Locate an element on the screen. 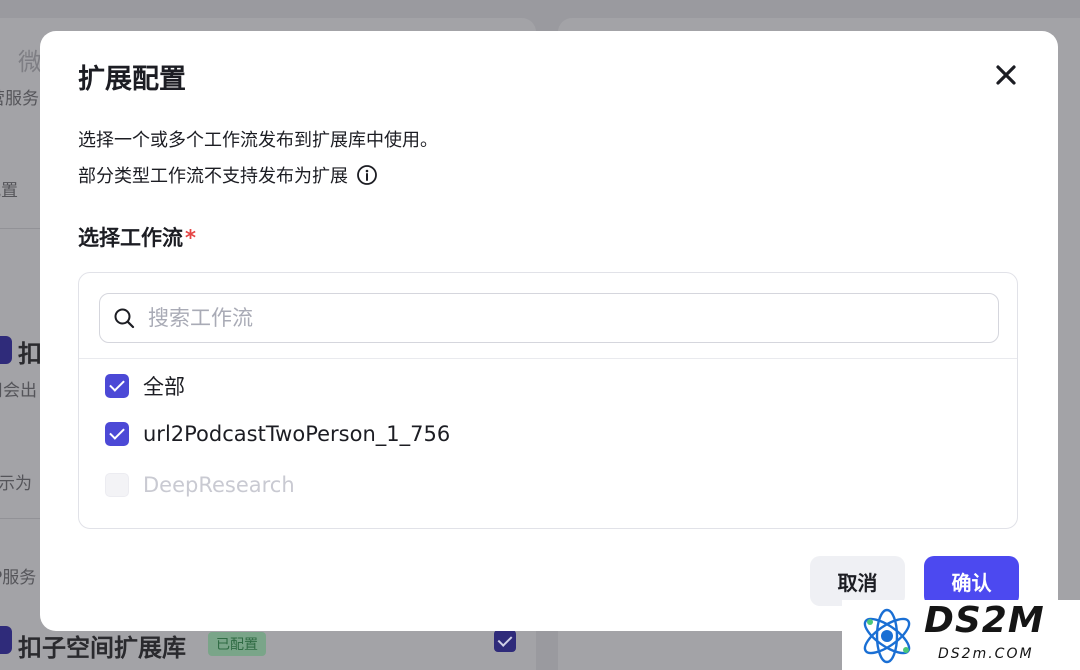  close-icon is located at coordinates (1006, 75).